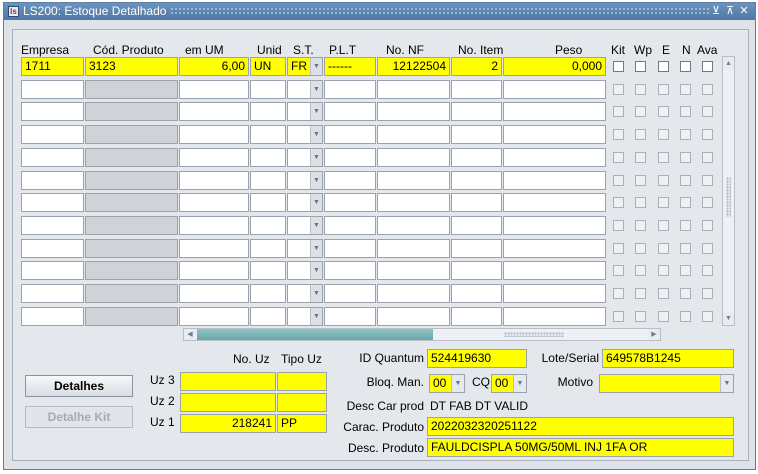 The height and width of the screenshot is (474, 758). Describe the element at coordinates (554, 66) in the screenshot. I see `grid-cell-peso: 0,000` at that location.